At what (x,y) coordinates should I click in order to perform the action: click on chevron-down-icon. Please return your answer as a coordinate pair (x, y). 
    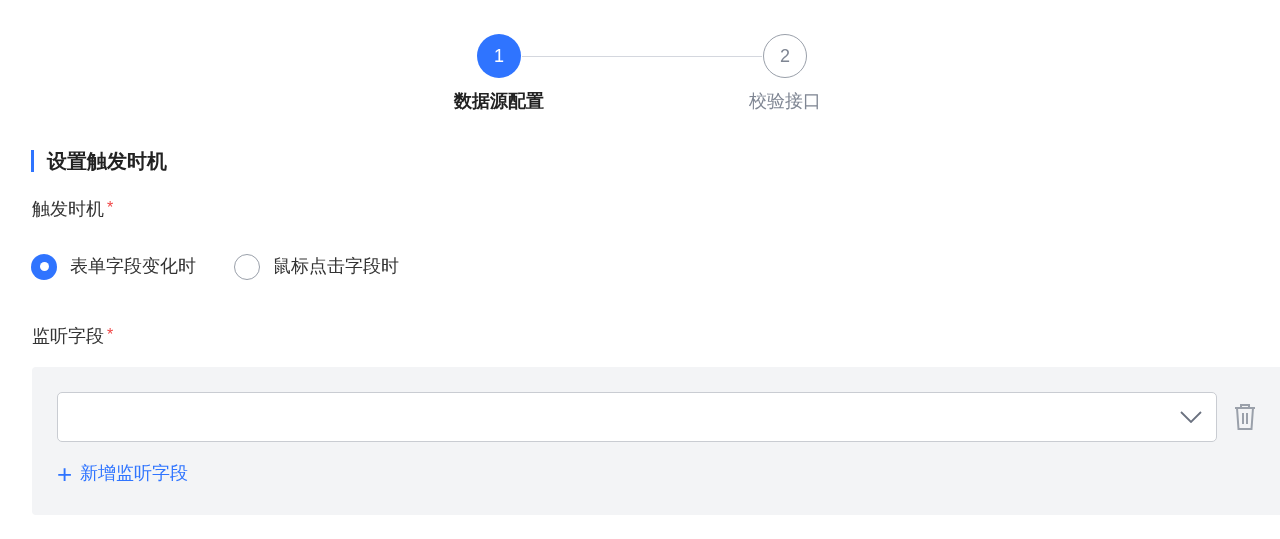
    Looking at the image, I should click on (1191, 417).